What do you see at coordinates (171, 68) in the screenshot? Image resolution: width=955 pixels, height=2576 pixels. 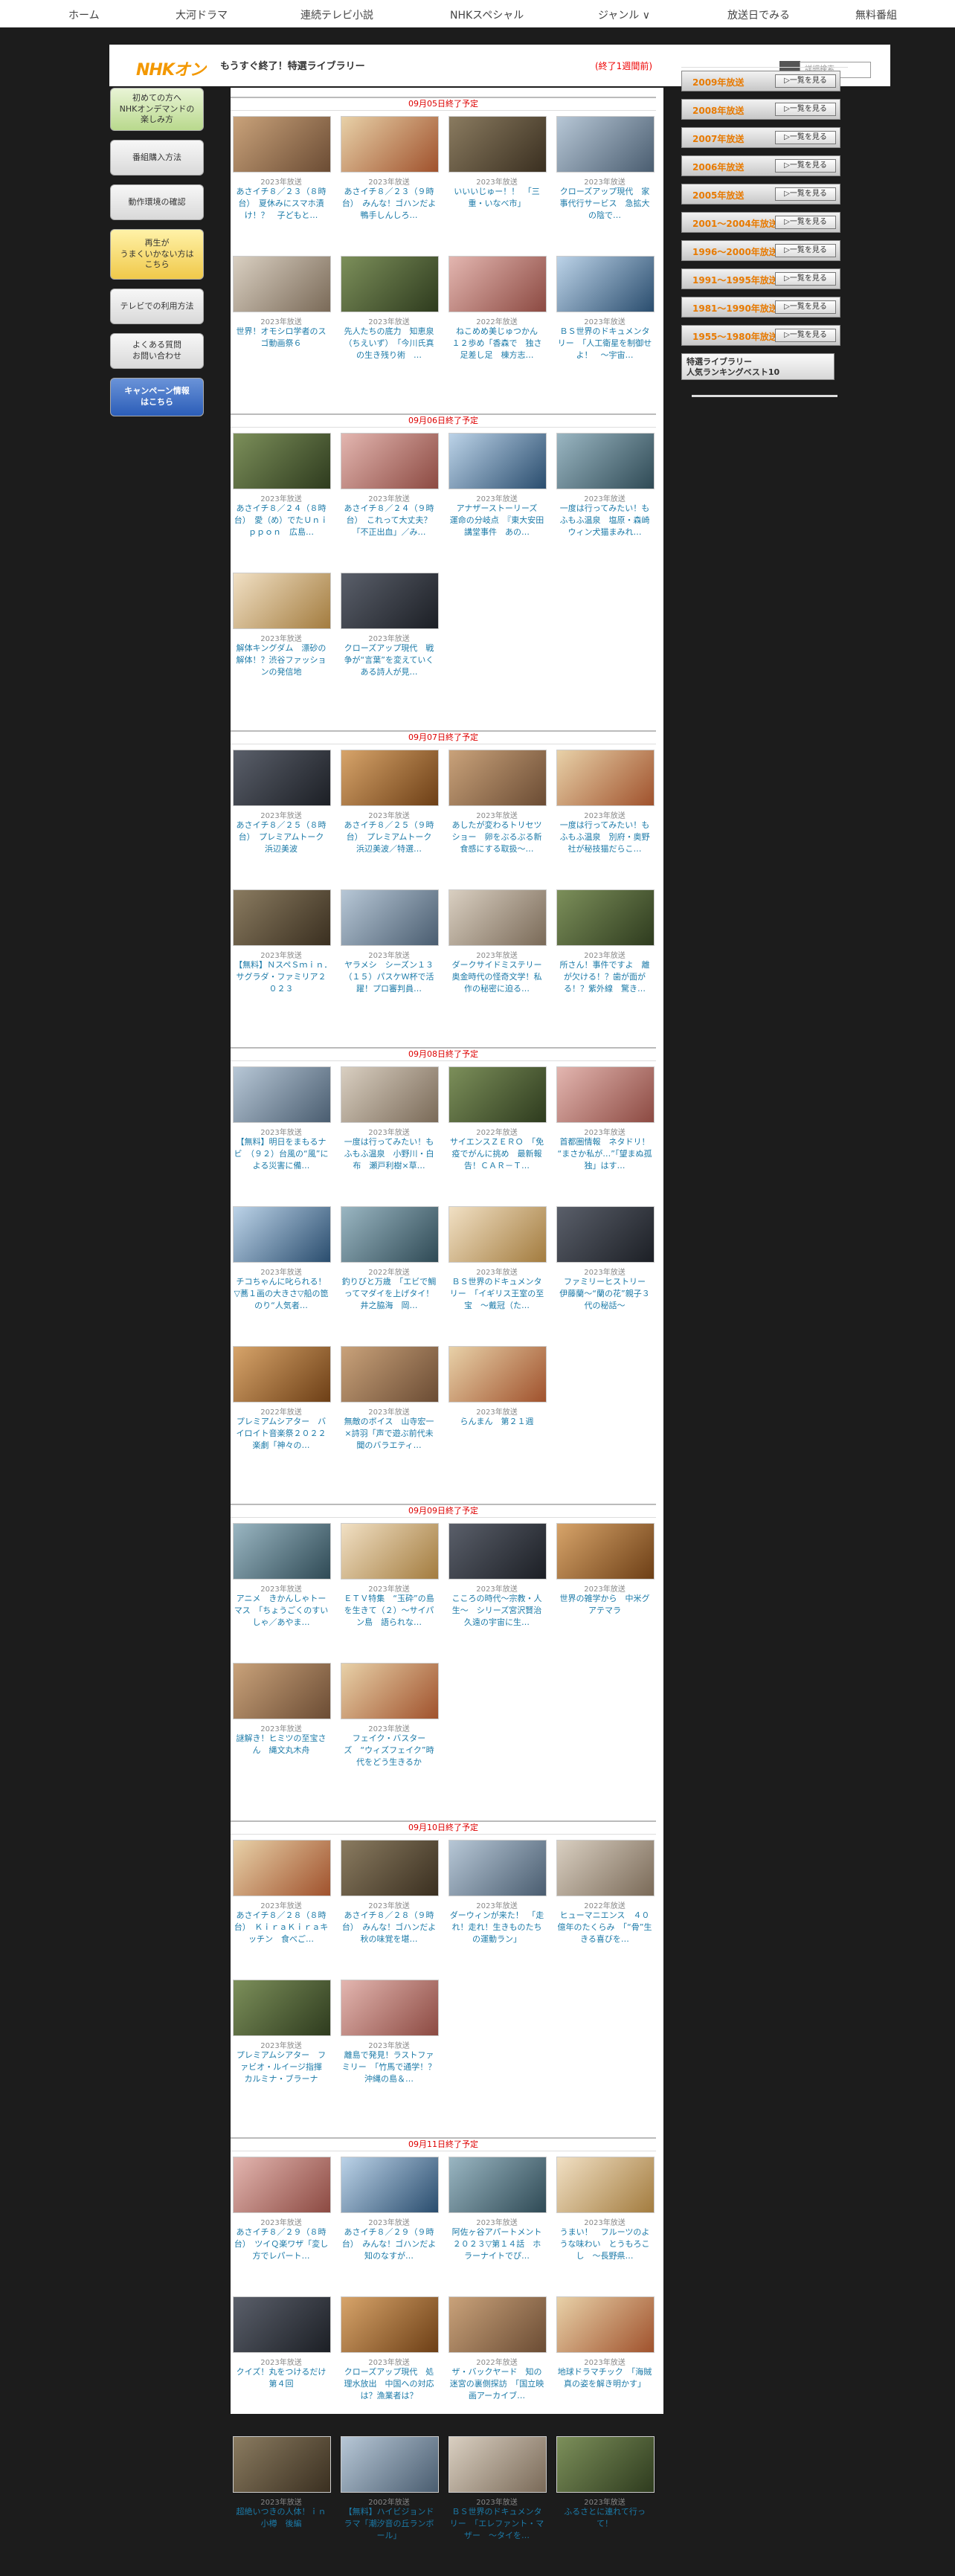 I see `nhk-logo: NHKオン` at bounding box center [171, 68].